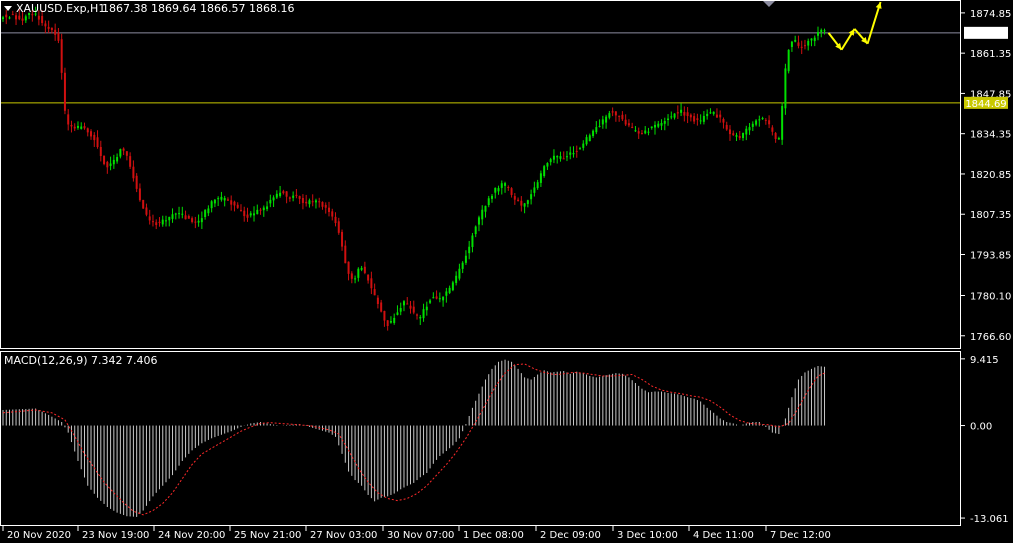 This screenshot has width=1013, height=543. I want to click on time-tick-label: 24 Nov 20:00, so click(191, 535).